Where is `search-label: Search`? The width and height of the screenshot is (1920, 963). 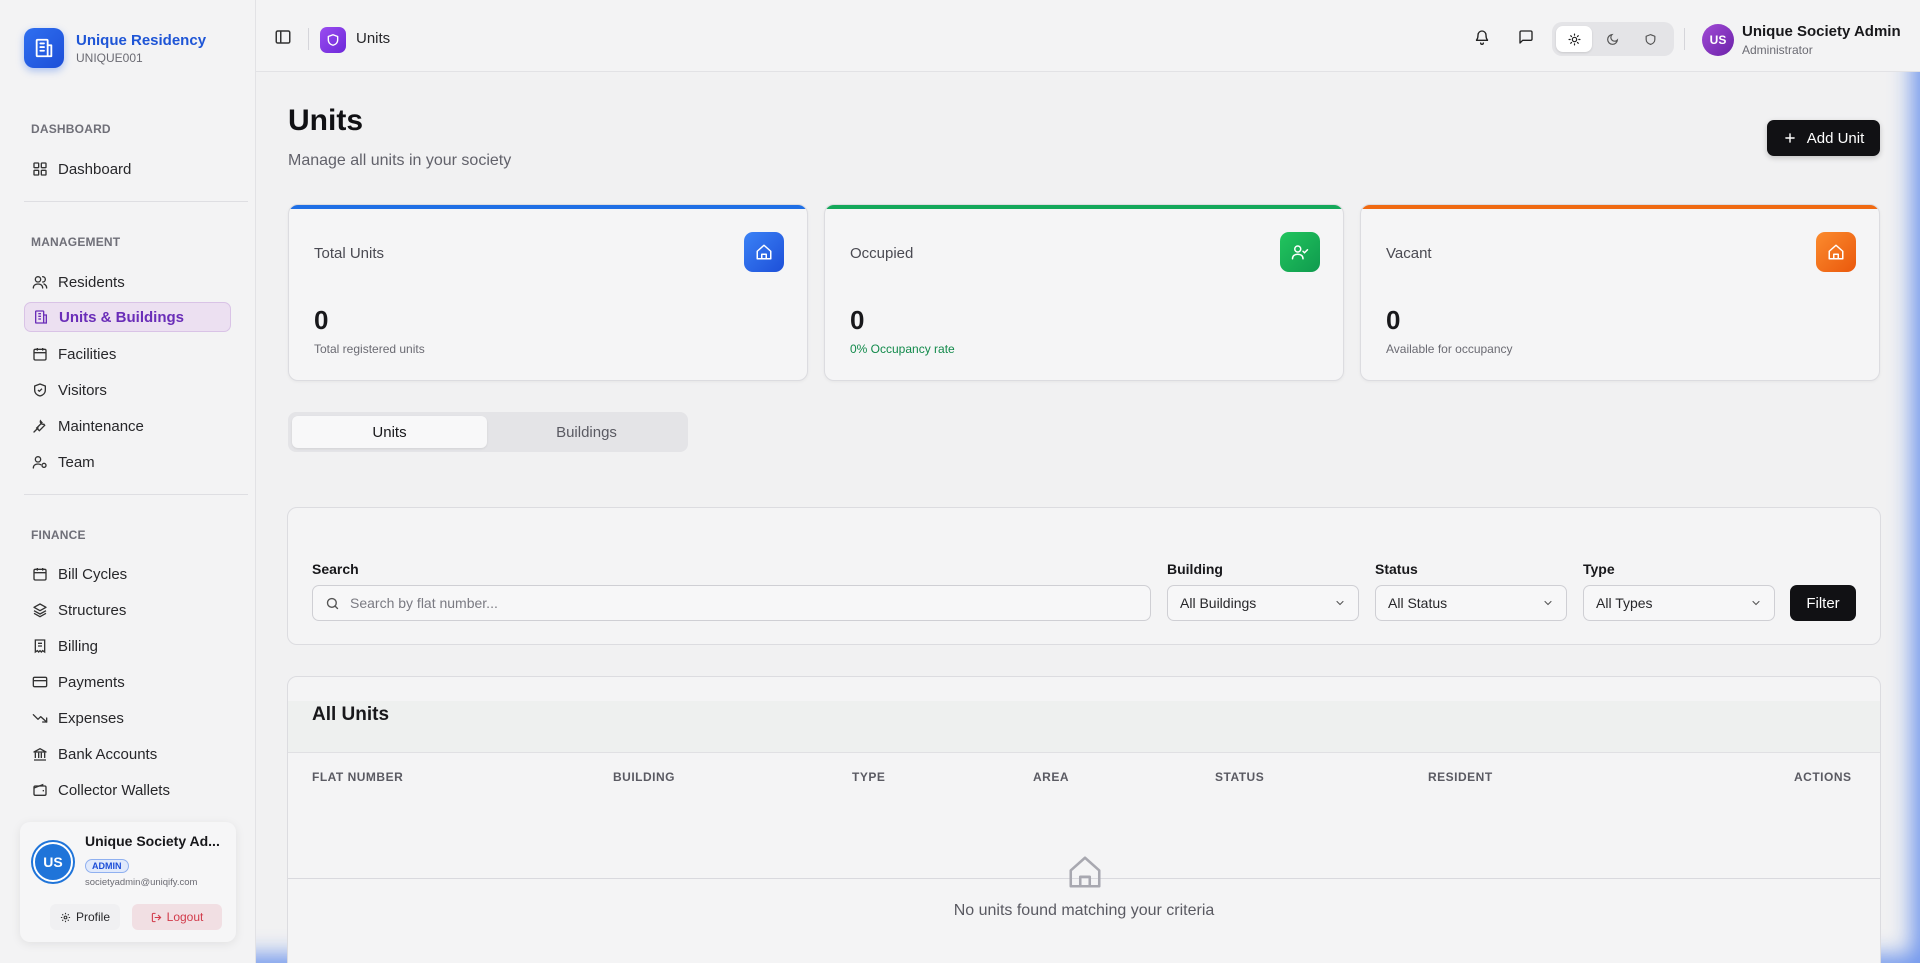 search-label: Search is located at coordinates (335, 569).